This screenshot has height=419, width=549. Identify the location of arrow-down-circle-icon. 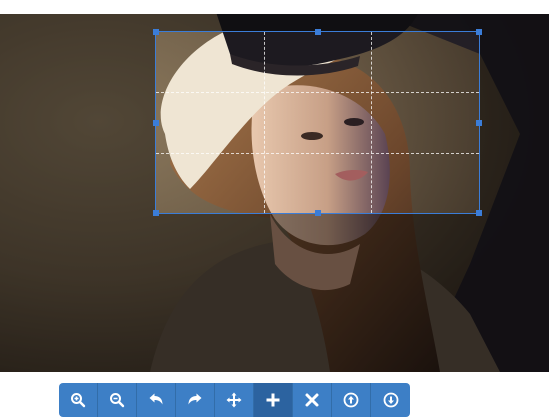
(390, 400).